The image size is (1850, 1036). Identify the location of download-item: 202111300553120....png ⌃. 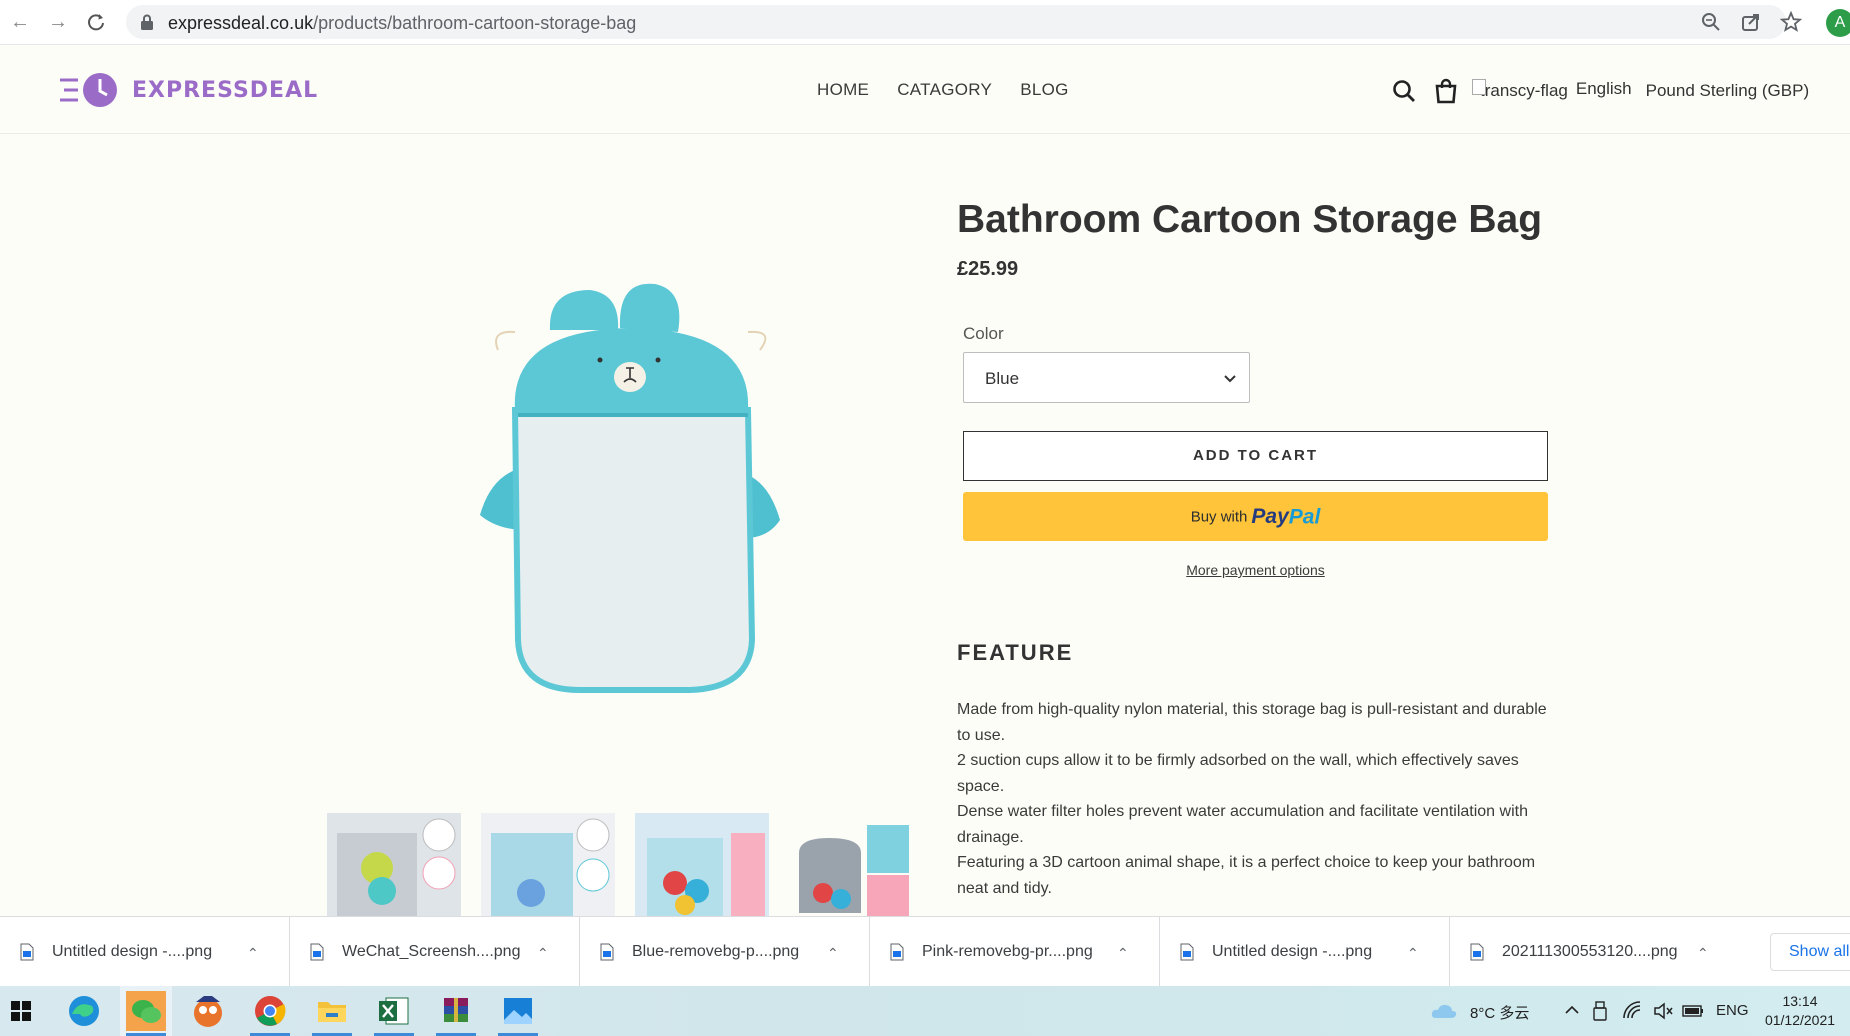
(1595, 952).